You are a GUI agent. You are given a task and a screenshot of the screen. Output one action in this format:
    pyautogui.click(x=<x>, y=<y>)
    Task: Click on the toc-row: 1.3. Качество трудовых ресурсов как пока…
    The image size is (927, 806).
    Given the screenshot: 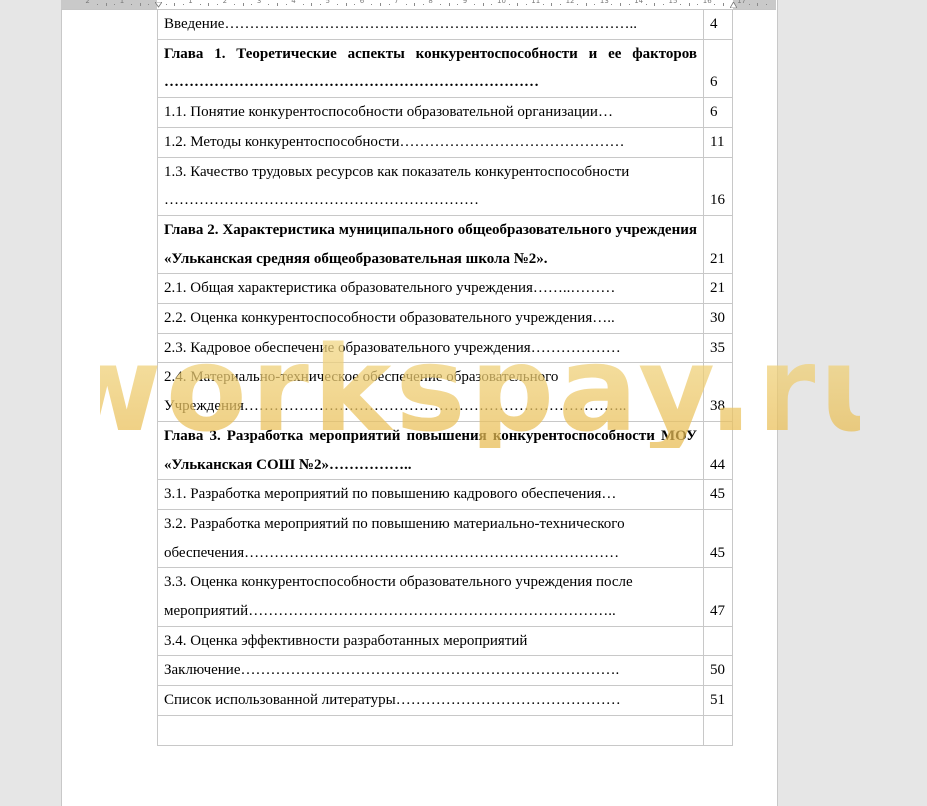 What is the action you would take?
    pyautogui.click(x=445, y=186)
    